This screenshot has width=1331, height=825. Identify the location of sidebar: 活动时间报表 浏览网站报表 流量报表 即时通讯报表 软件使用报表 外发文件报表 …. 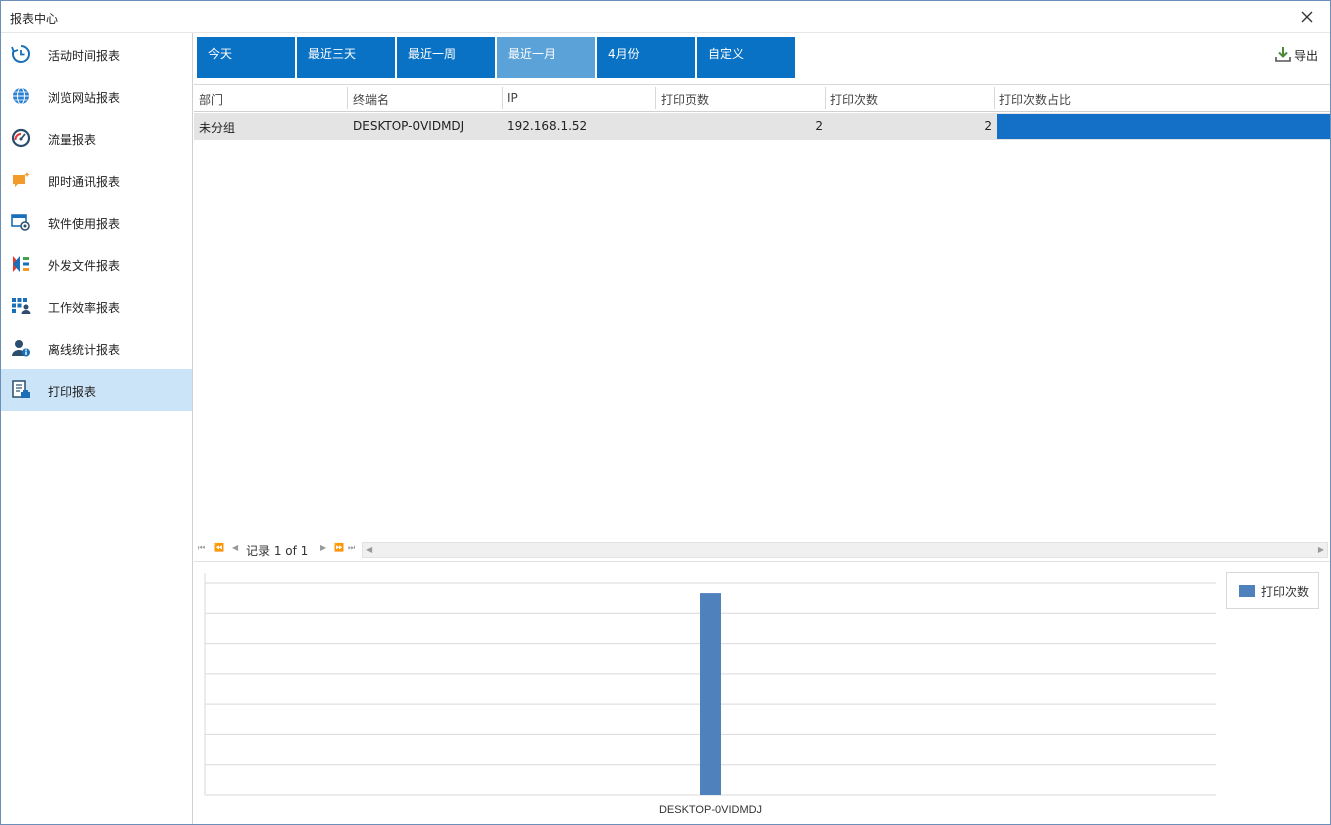
(97, 428).